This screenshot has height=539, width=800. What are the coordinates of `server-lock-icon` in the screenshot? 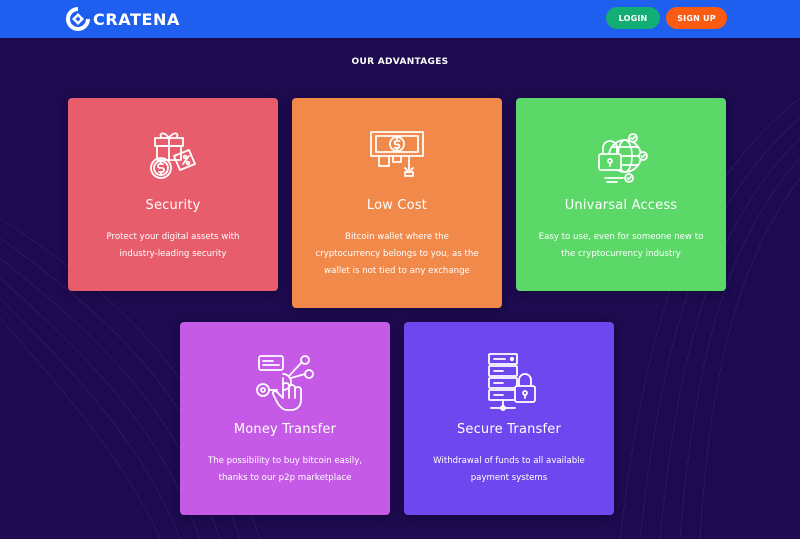 It's located at (509, 382).